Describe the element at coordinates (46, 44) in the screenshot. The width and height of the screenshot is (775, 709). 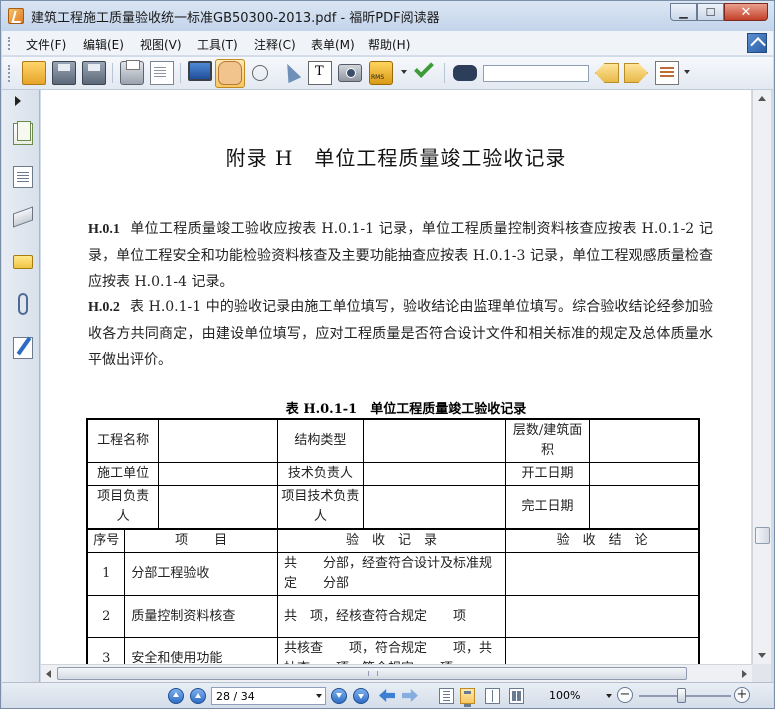
I see `menu-file: 文件(F)` at that location.